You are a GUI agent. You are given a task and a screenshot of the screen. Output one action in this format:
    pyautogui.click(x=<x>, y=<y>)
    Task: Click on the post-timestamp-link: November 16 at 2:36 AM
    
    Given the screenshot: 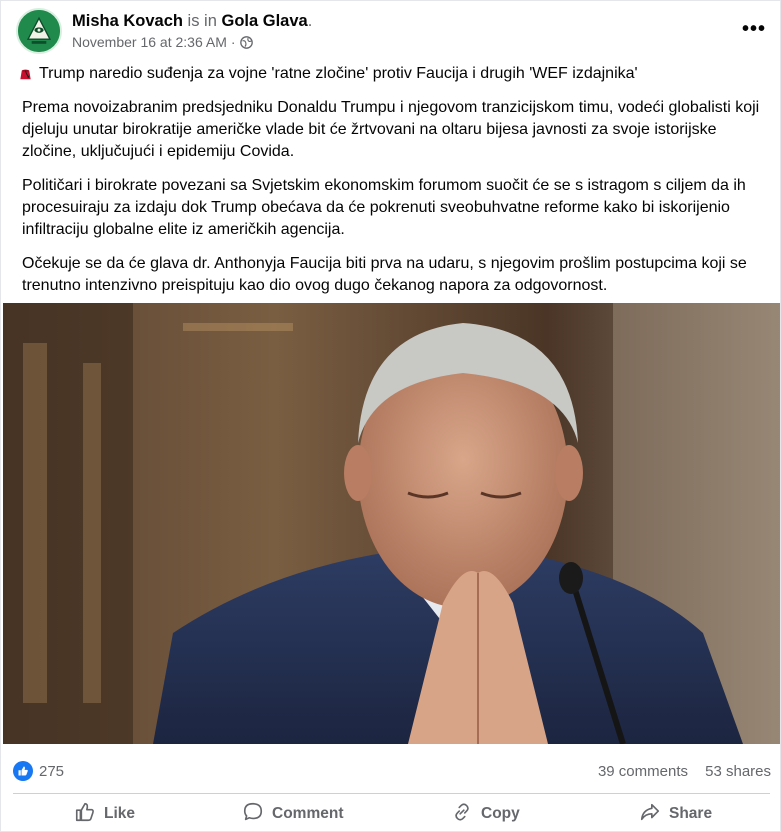 What is the action you would take?
    pyautogui.click(x=149, y=42)
    